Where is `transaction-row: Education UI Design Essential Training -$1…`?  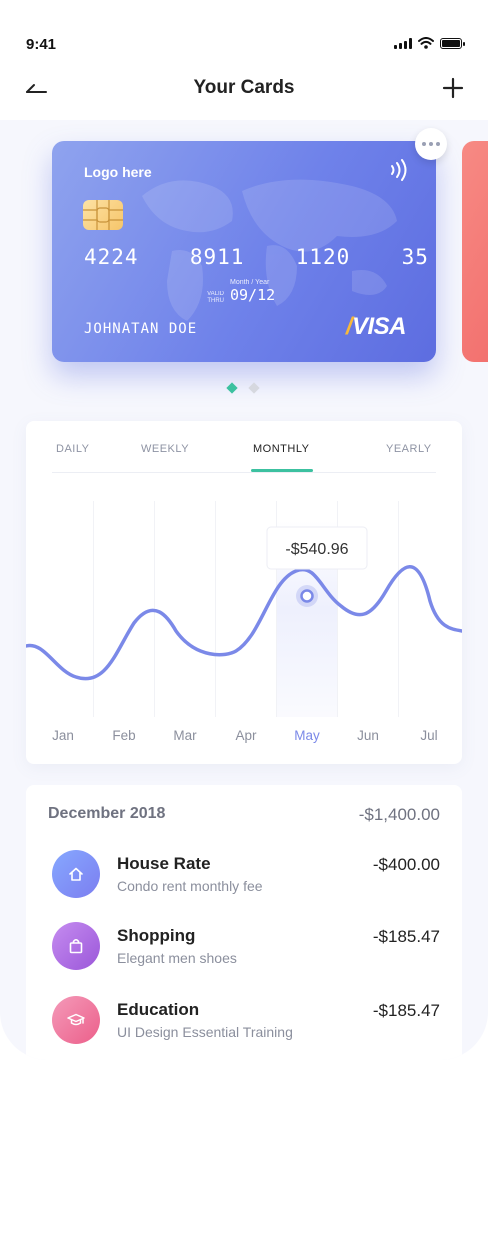 transaction-row: Education UI Design Essential Training -$1… is located at coordinates (244, 1026).